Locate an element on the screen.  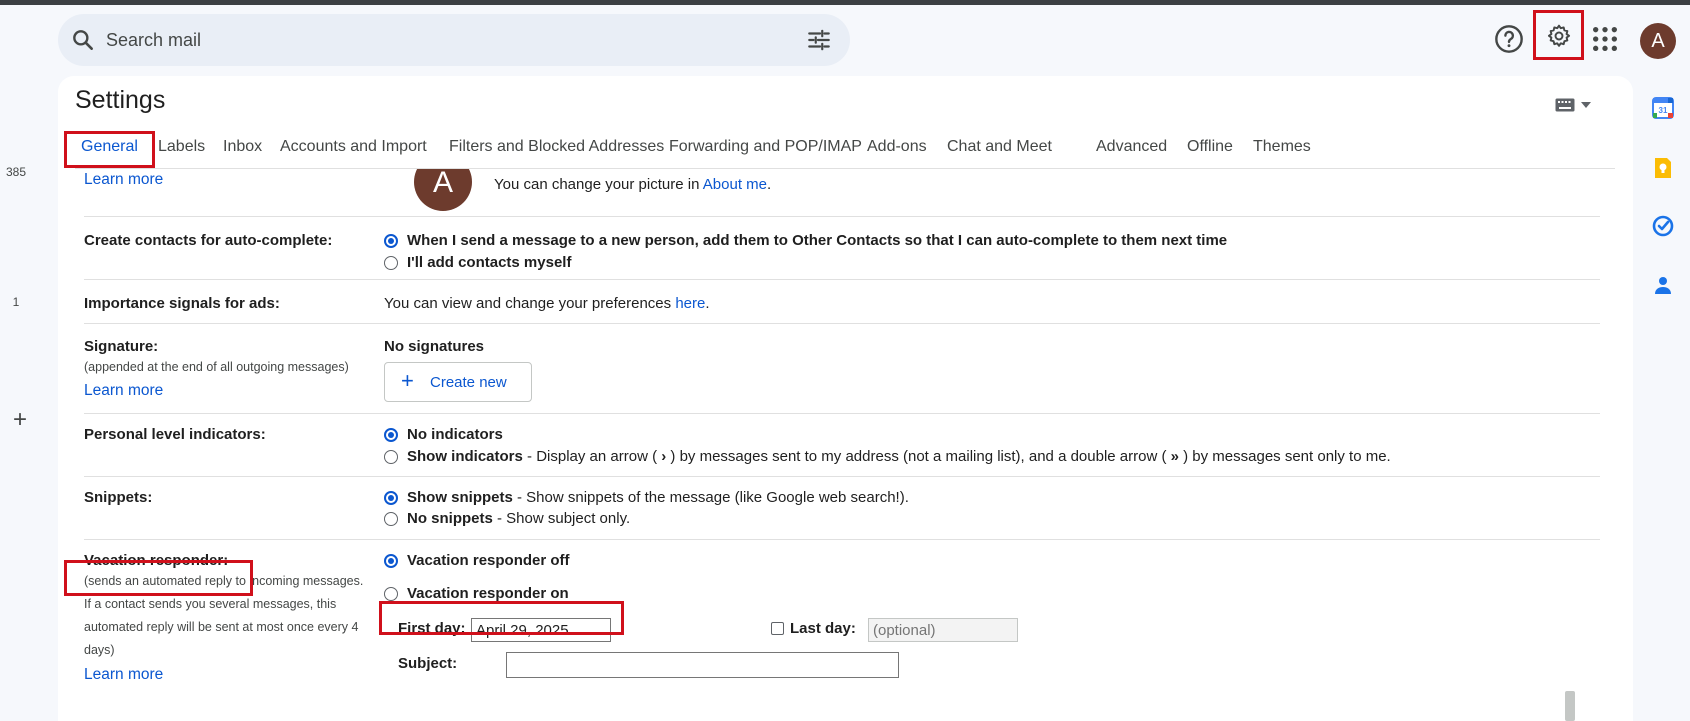
tab-themes: Themes is located at coordinates (1282, 147).